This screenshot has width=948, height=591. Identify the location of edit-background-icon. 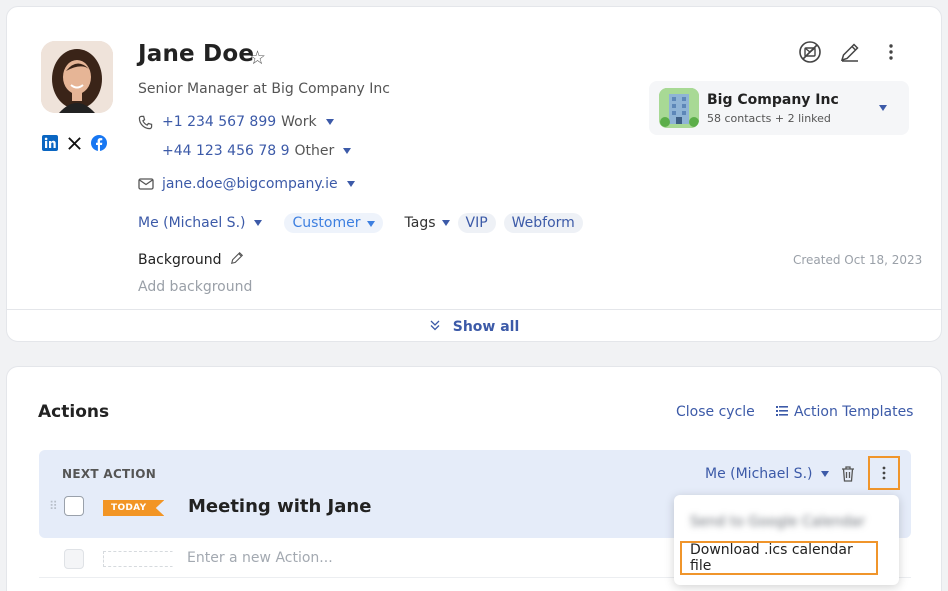
(237, 260).